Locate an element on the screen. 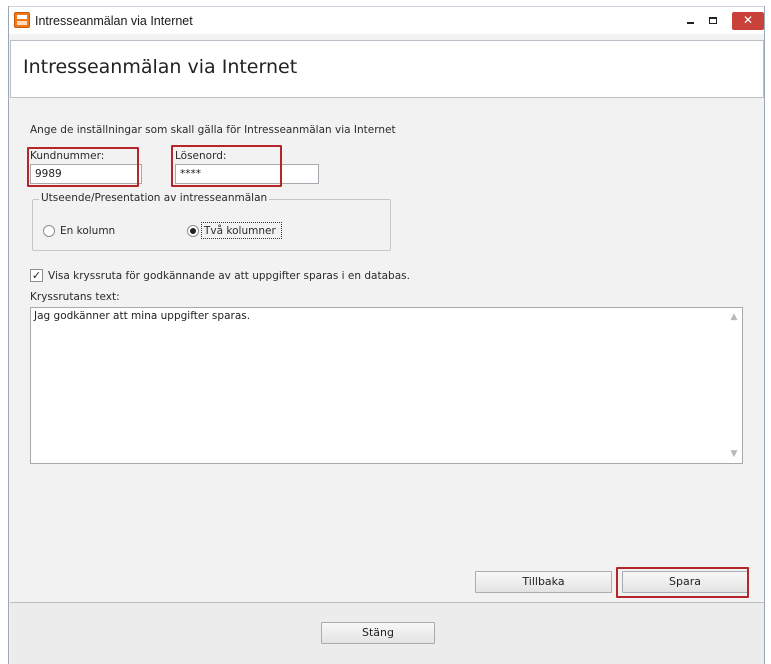  title-bar: Intresseanmälan via Internet ✕ is located at coordinates (386, 20).